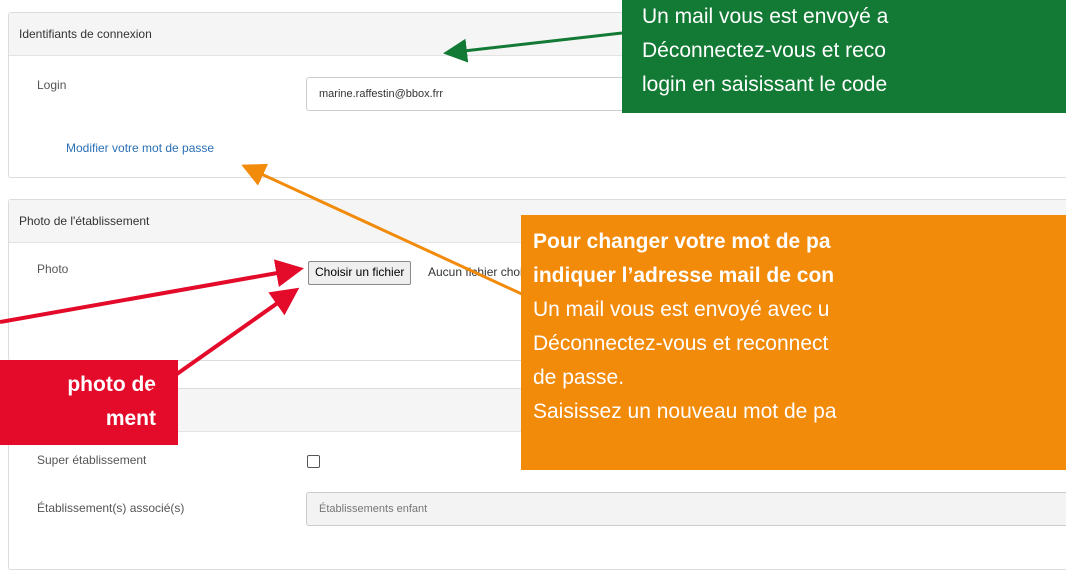 The width and height of the screenshot is (1066, 570). Describe the element at coordinates (313, 461) in the screenshot. I see `super-establishment-checkbox` at that location.